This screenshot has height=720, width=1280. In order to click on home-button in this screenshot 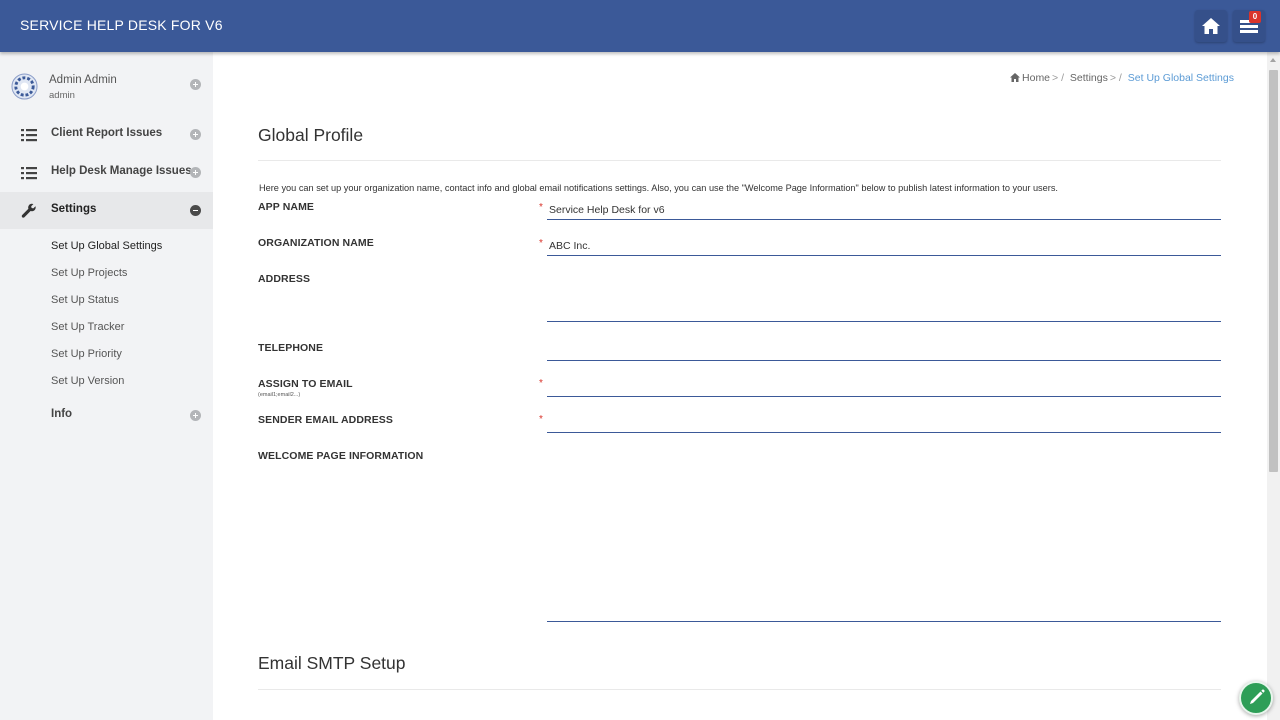, I will do `click(1211, 26)`.